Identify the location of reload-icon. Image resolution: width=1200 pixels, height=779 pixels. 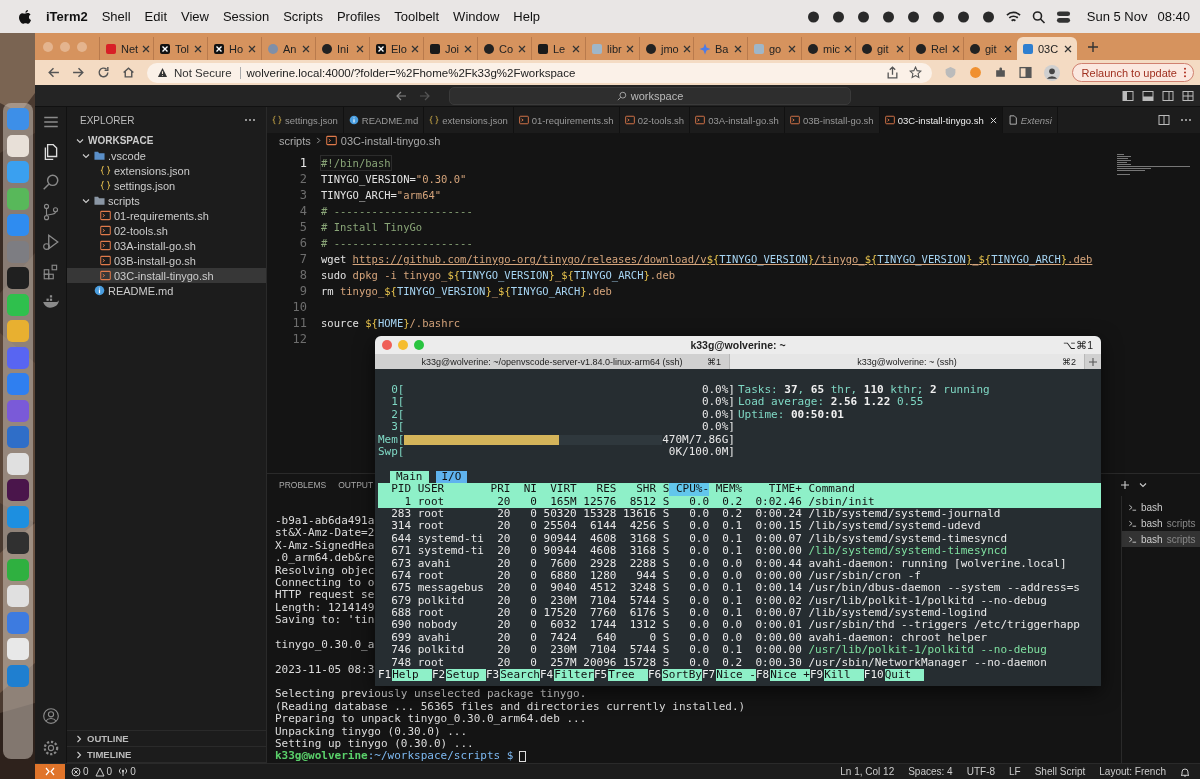
(103, 72).